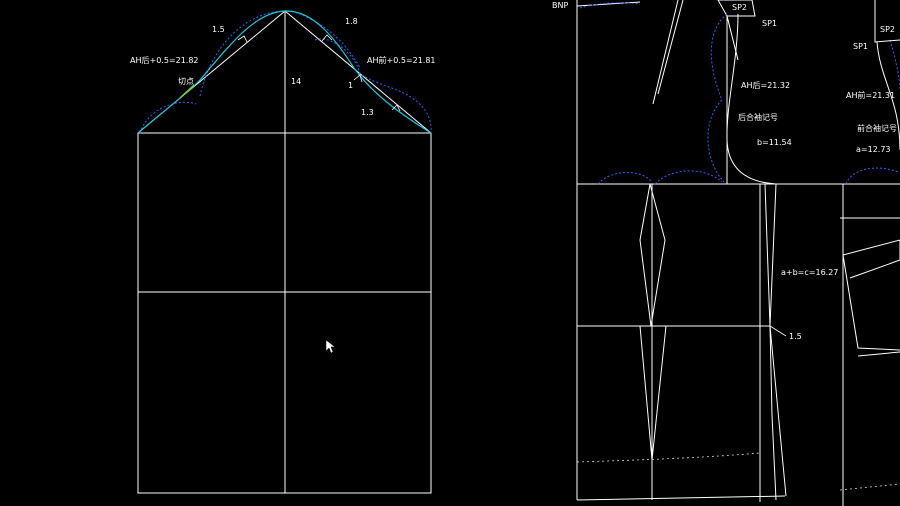  Describe the element at coordinates (625, 178) in the screenshot. I see `bodice-back-waist-dotted` at that location.